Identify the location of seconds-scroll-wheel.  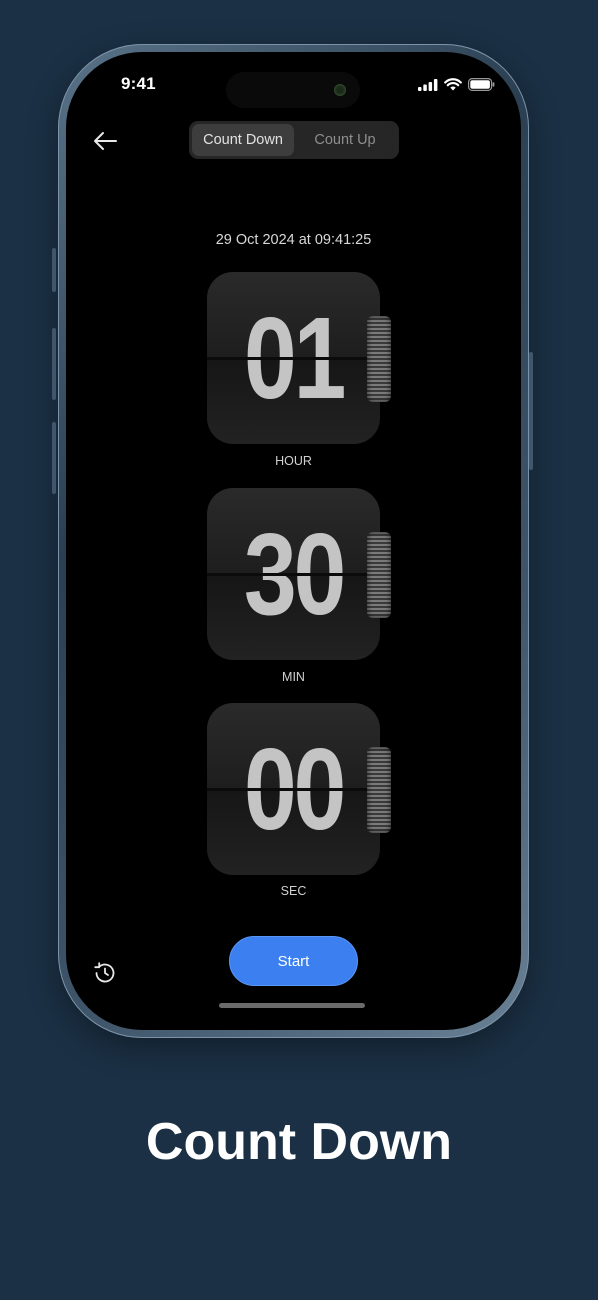
(379, 790).